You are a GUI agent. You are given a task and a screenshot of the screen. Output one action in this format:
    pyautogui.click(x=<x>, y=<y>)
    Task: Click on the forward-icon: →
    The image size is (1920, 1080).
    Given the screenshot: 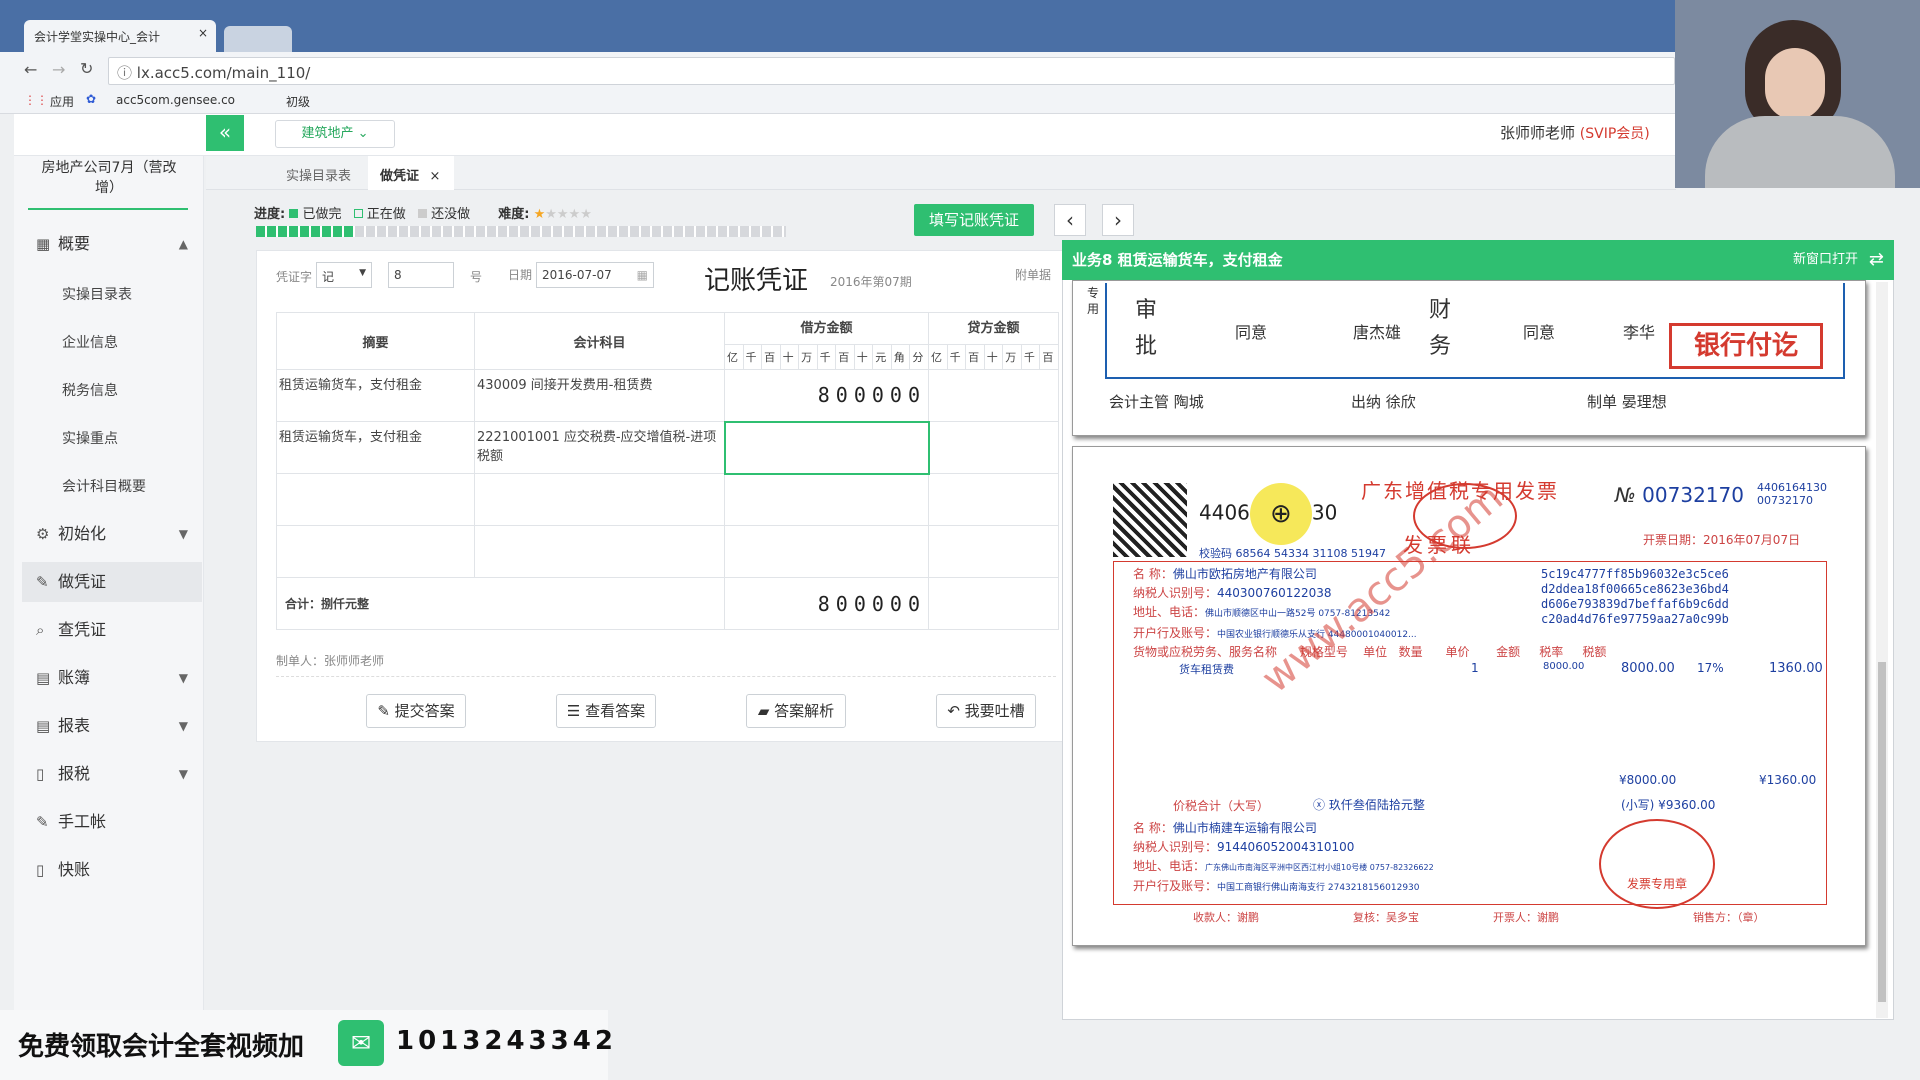 What is the action you would take?
    pyautogui.click(x=58, y=69)
    